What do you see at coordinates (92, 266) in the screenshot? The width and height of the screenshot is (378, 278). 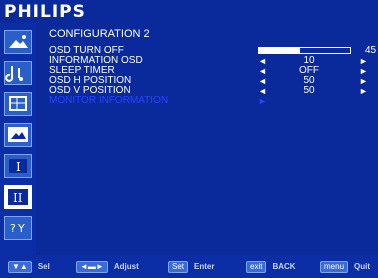 I see `left-right-key-icon: ◄▬►` at bounding box center [92, 266].